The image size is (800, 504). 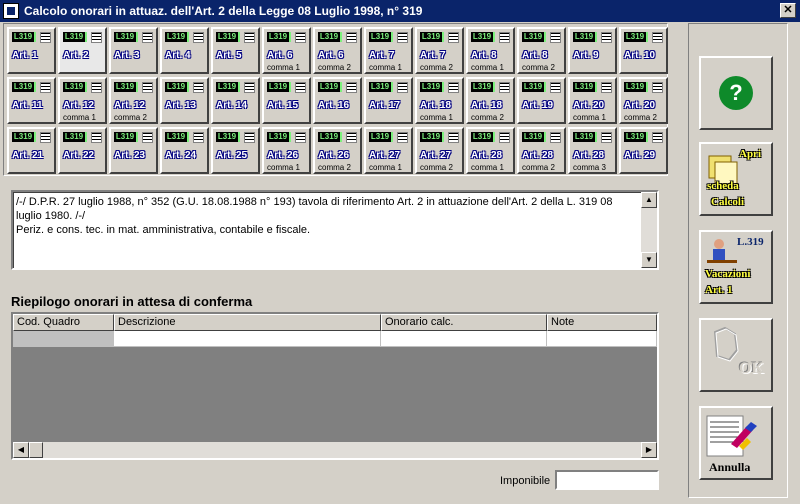 I want to click on article-button-10: L319 Art. 8 comma 1, so click(x=490, y=50).